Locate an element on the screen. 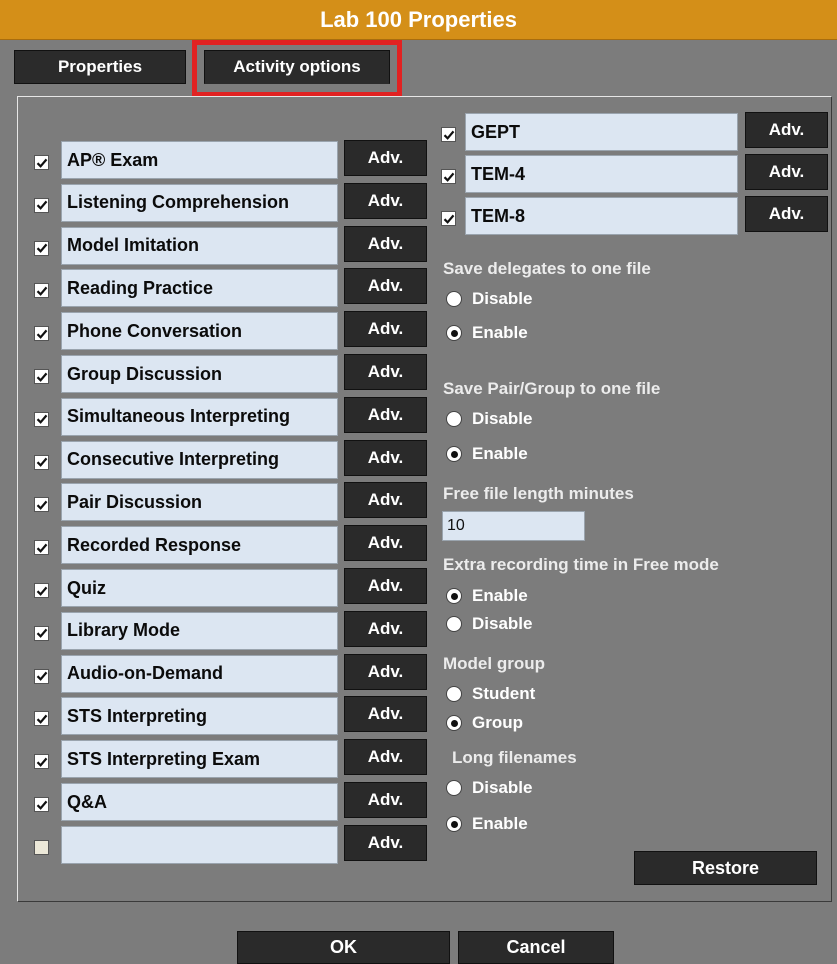 This screenshot has height=964, width=837. long-filenames-disable-option: Disable is located at coordinates (489, 788).